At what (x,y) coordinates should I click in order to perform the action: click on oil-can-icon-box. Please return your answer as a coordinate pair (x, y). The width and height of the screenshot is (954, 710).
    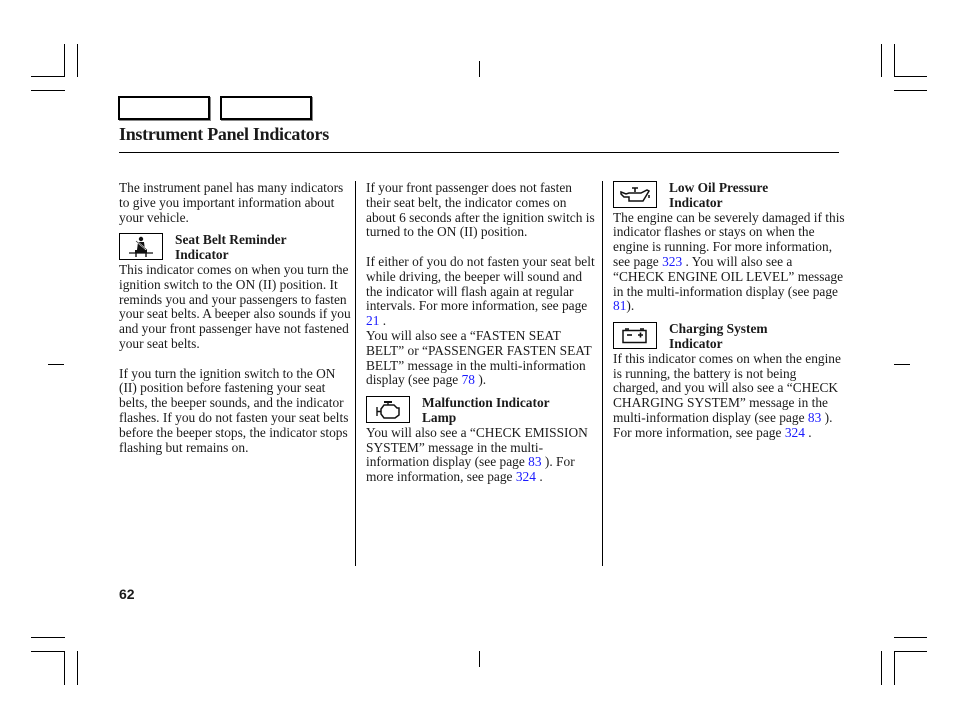
    Looking at the image, I should click on (635, 194).